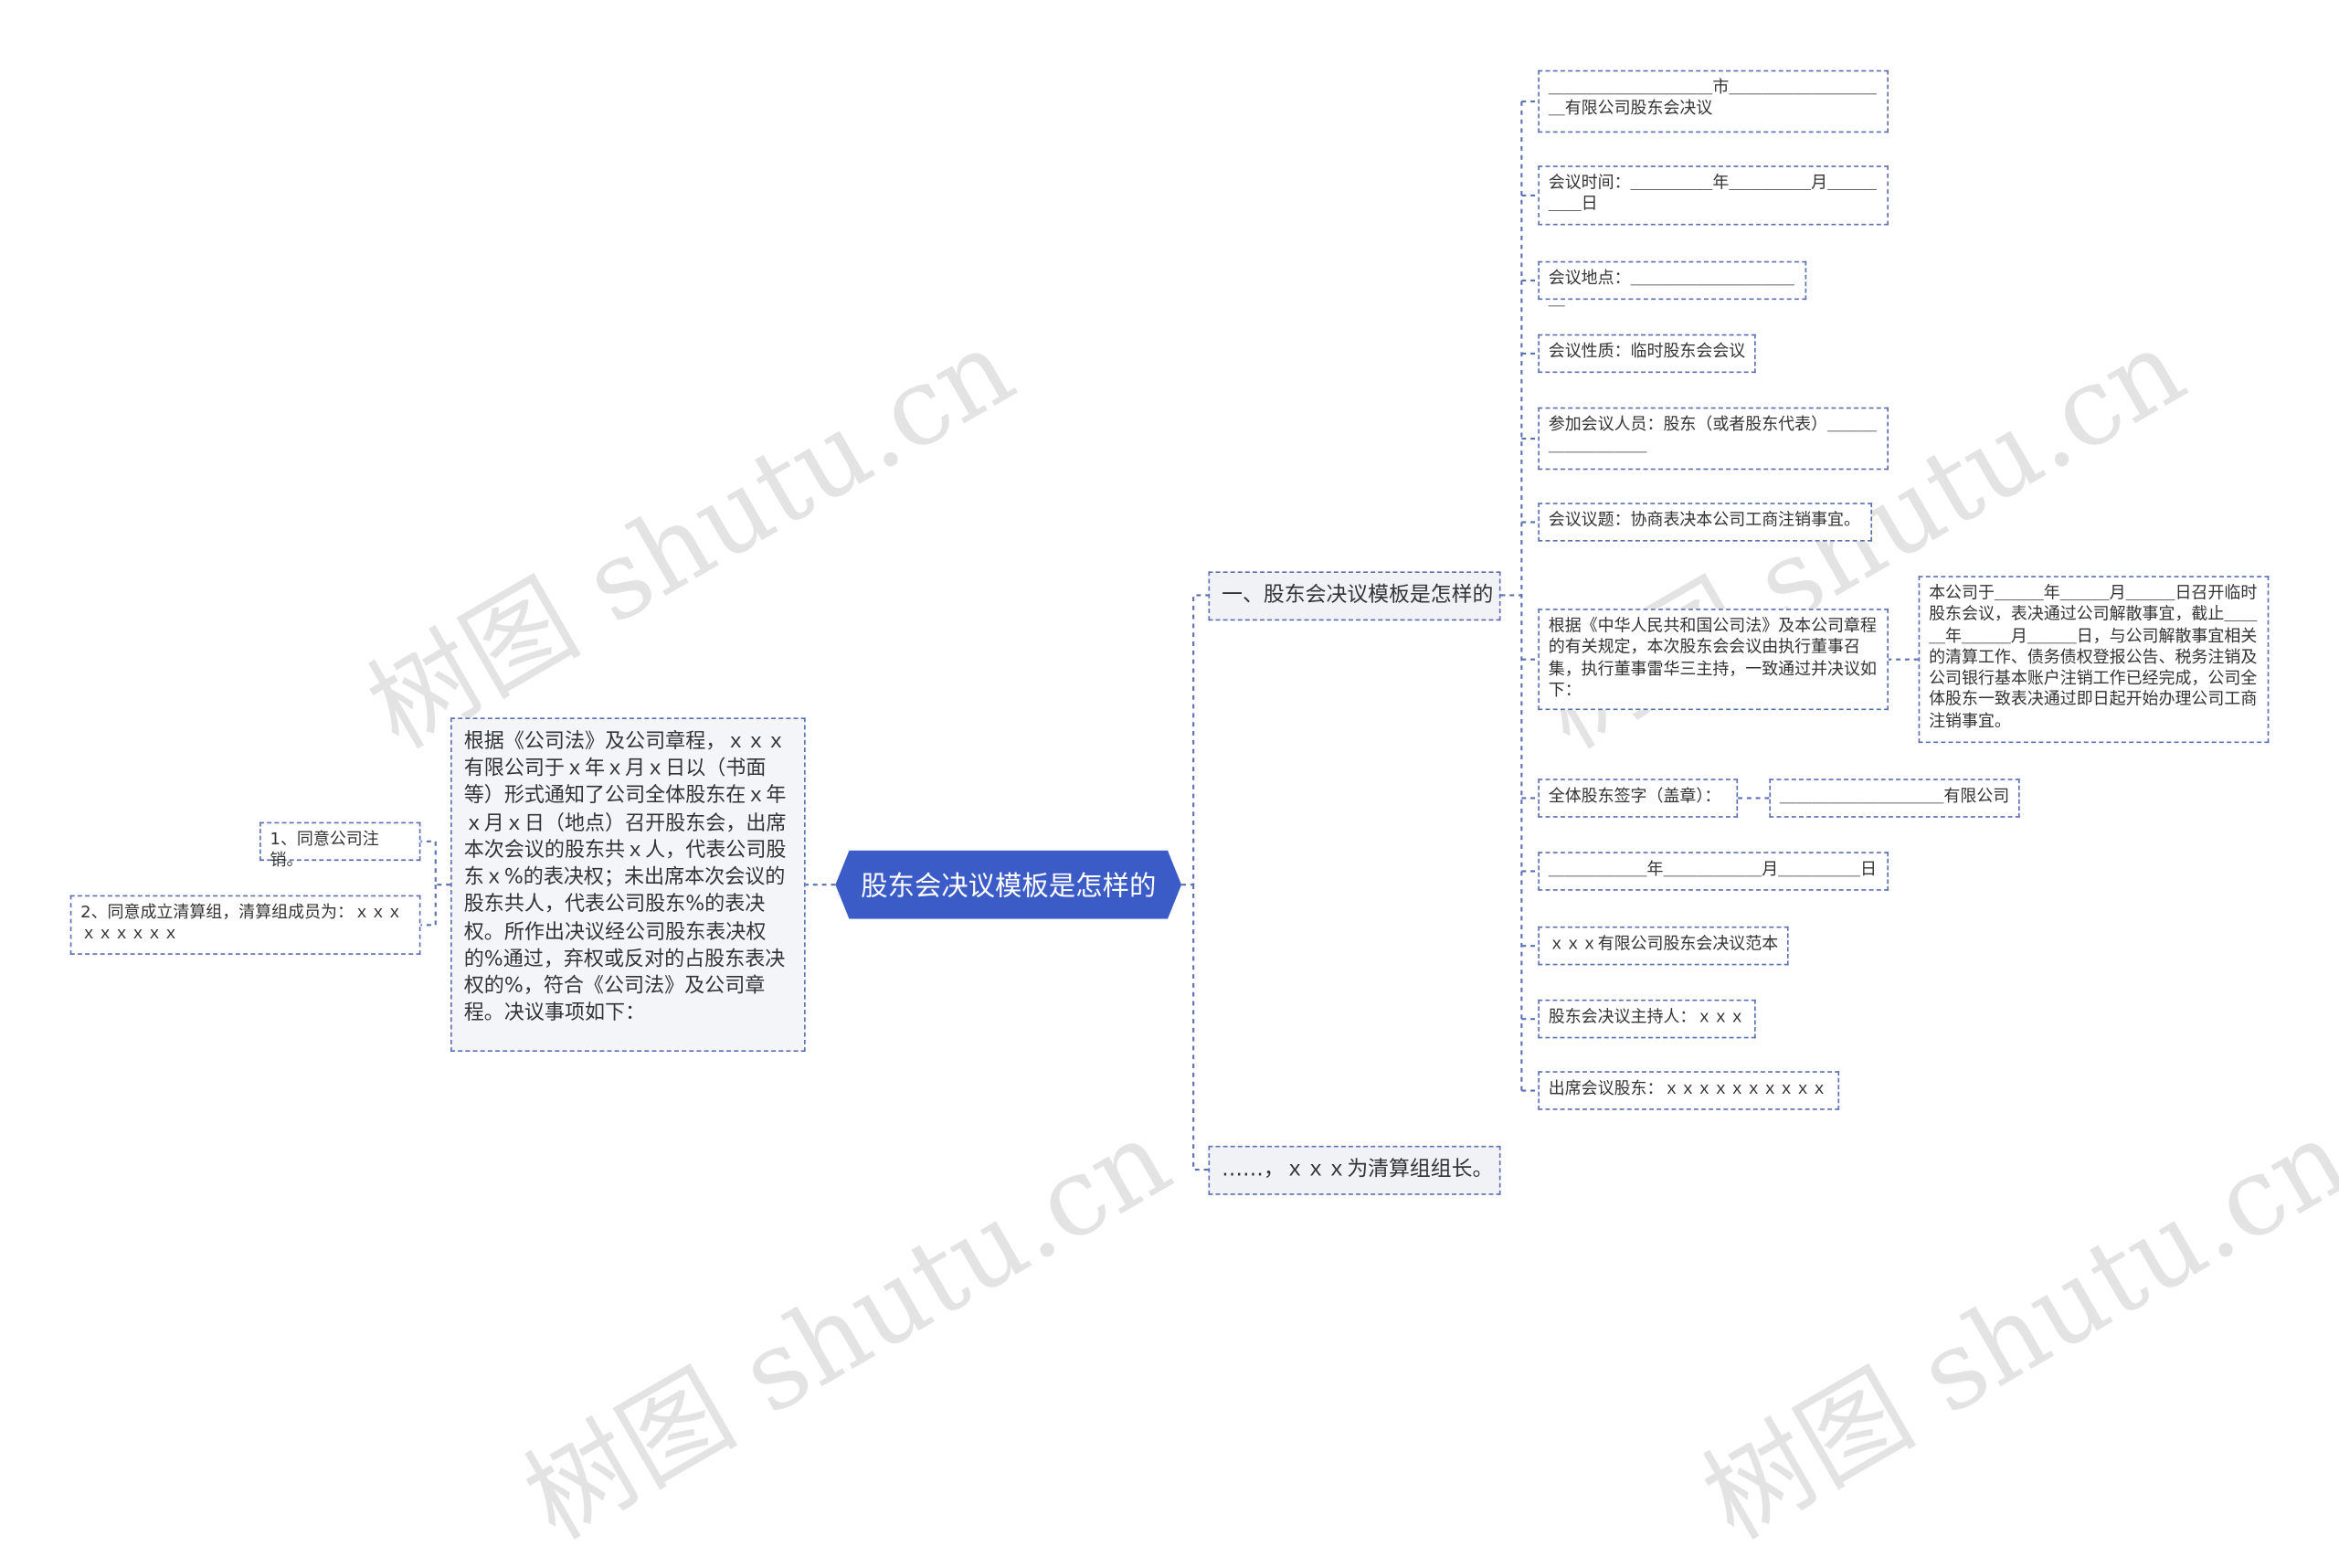 The width and height of the screenshot is (2339, 1568). Describe the element at coordinates (1195, 883) in the screenshot. I see `link-root-right` at that location.